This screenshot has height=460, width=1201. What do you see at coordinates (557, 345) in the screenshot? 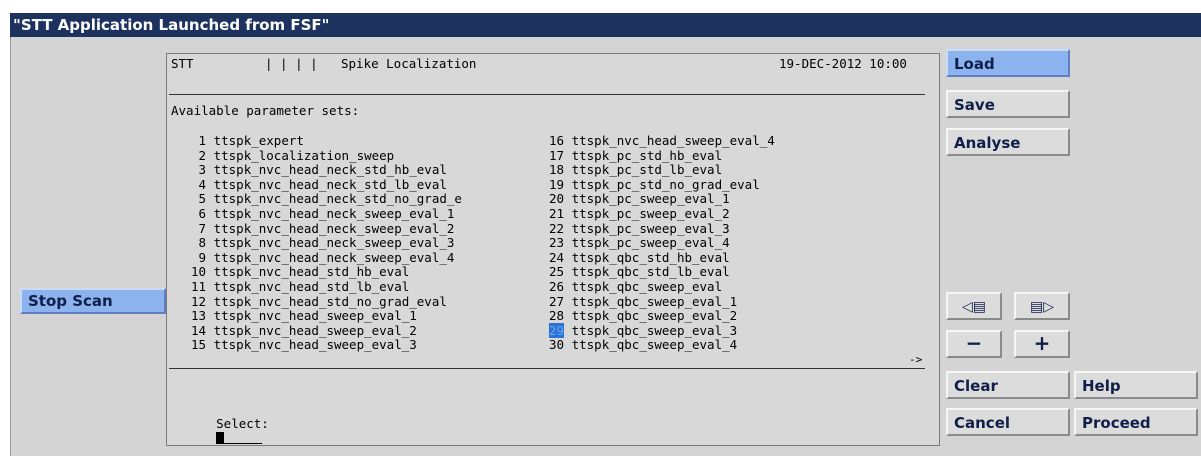
I see `param-set-number: 30` at bounding box center [557, 345].